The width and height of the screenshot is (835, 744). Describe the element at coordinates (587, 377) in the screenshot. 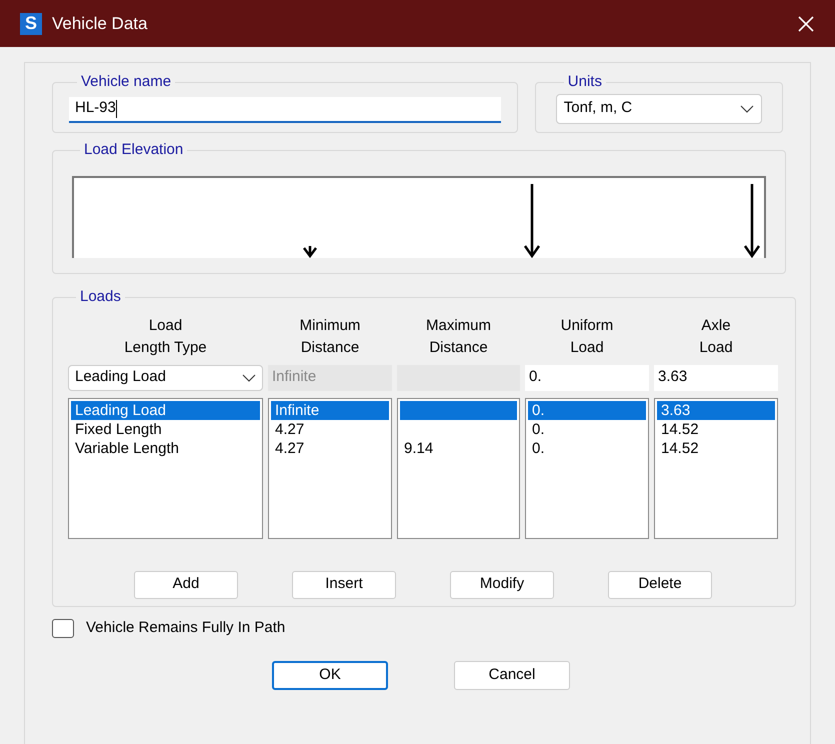

I see `uniform-load-field: 0.` at that location.